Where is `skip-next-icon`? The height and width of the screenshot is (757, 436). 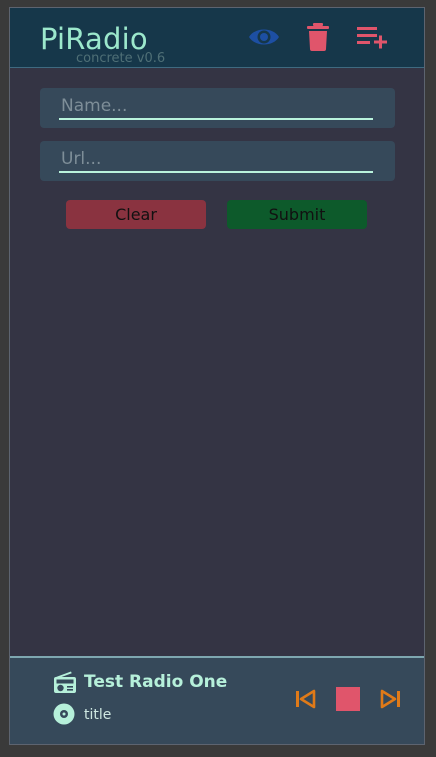 skip-next-icon is located at coordinates (390, 699).